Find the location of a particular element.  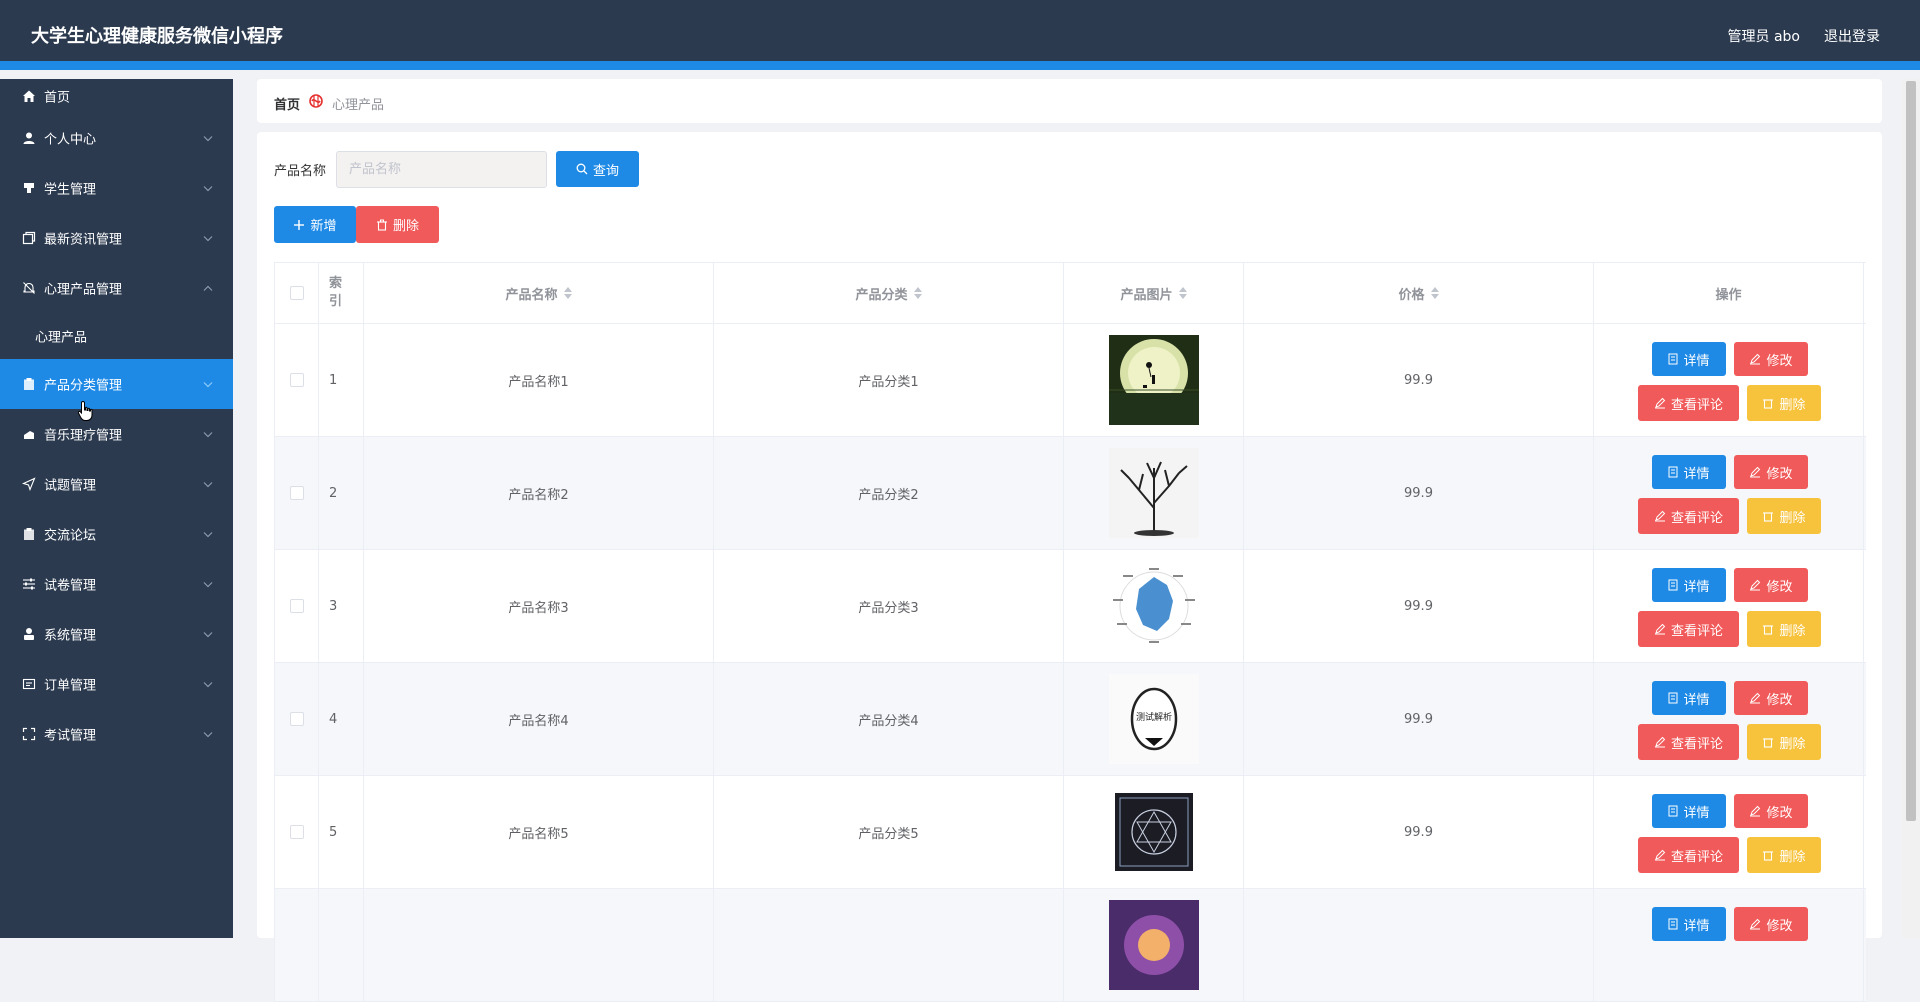

sidebar-subitem-psych-product: 心理产品 is located at coordinates (116, 336).